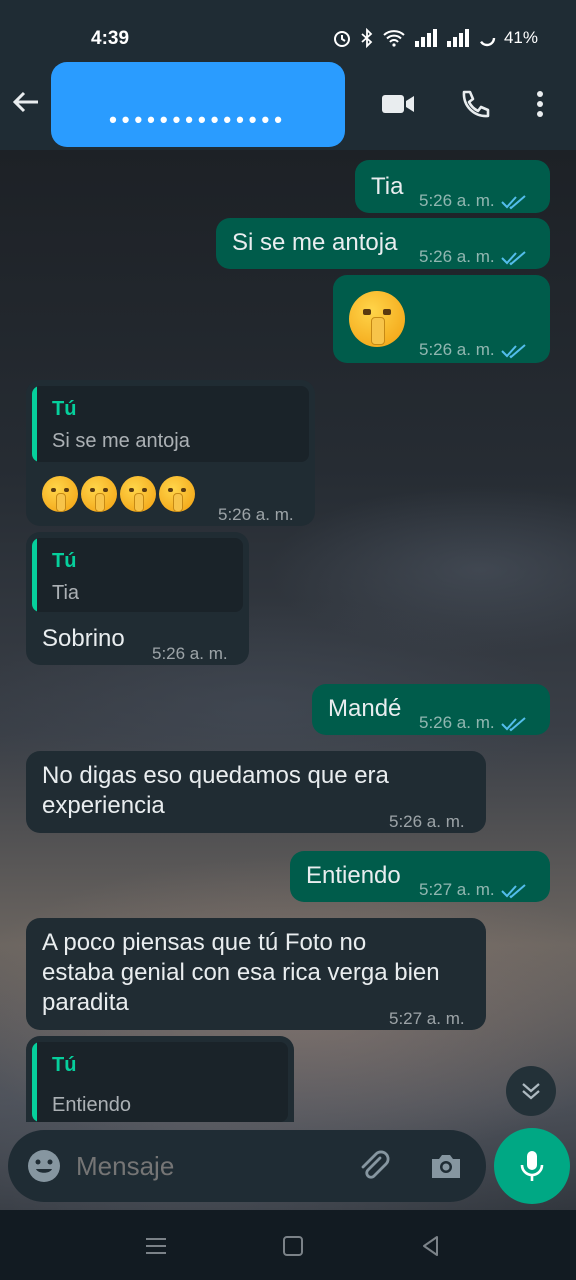 The height and width of the screenshot is (1280, 576). What do you see at coordinates (44, 1166) in the screenshot?
I see `emoji-icon` at bounding box center [44, 1166].